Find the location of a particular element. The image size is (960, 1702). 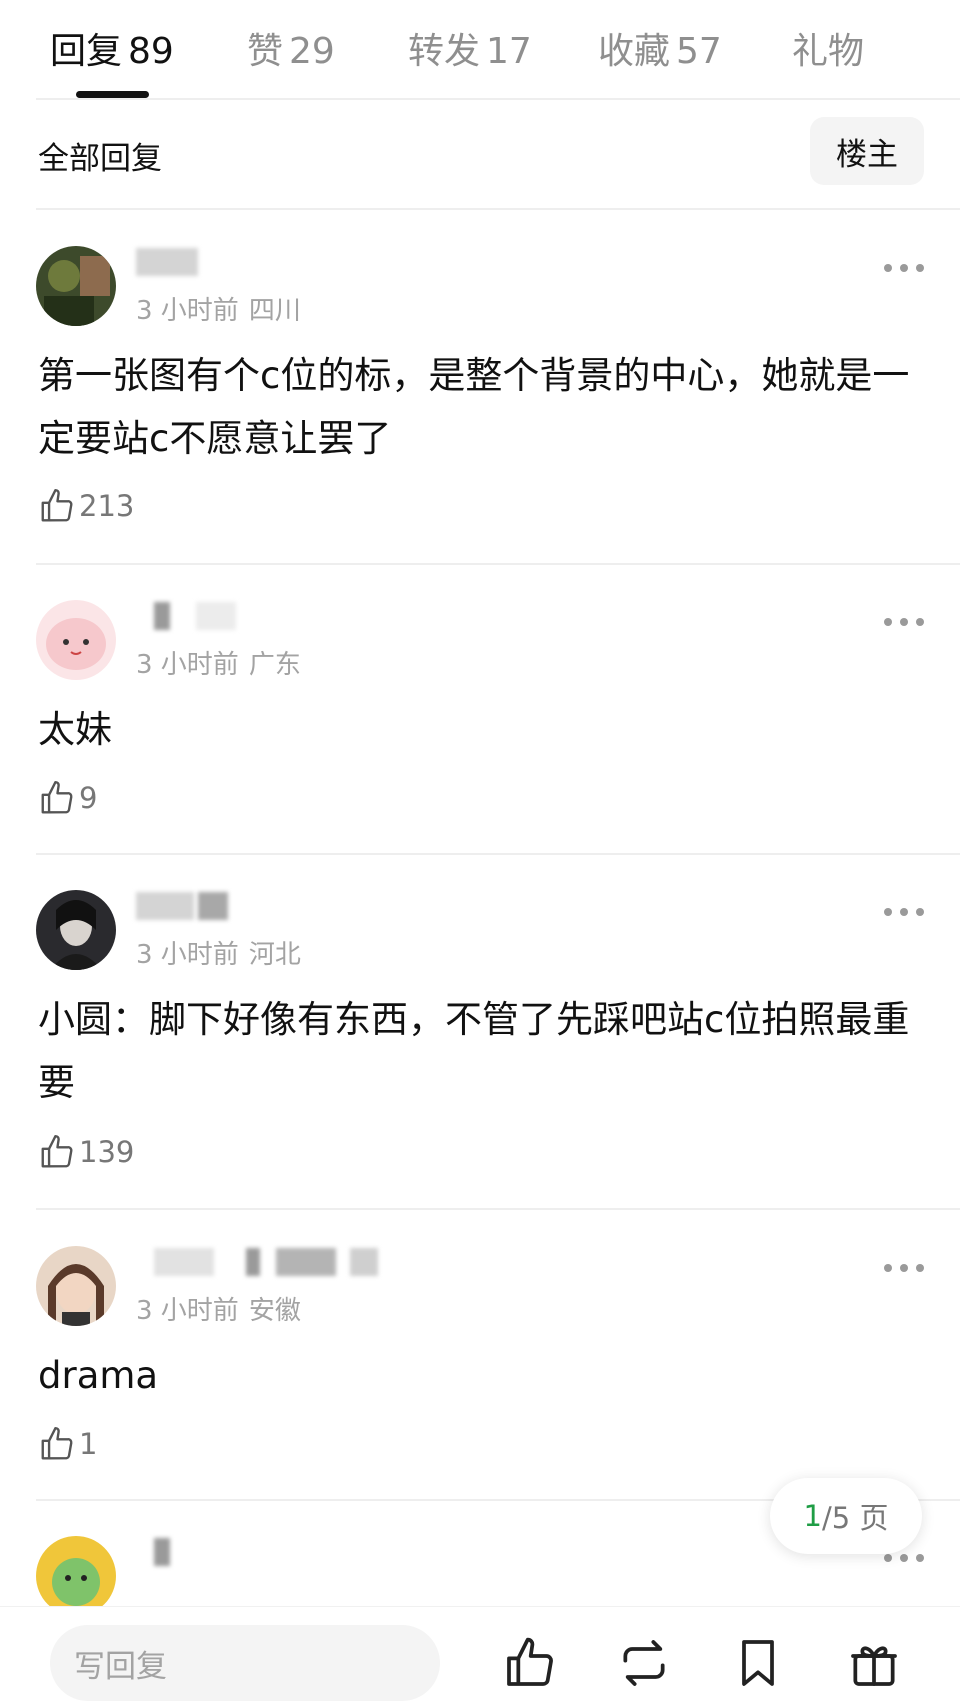

bottom-action-bar: 写回复 is located at coordinates (480, 1654).